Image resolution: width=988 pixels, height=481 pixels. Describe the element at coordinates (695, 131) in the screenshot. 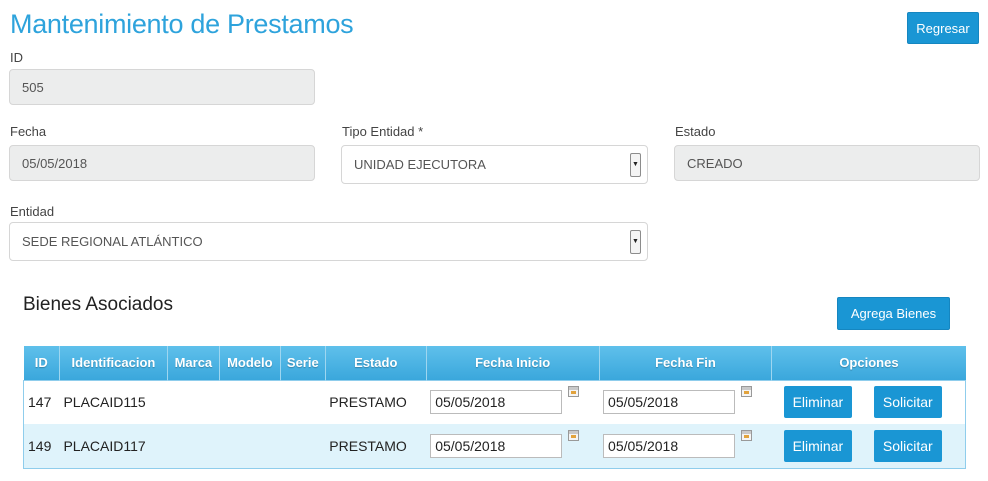

I see `estado-label: Estado` at that location.